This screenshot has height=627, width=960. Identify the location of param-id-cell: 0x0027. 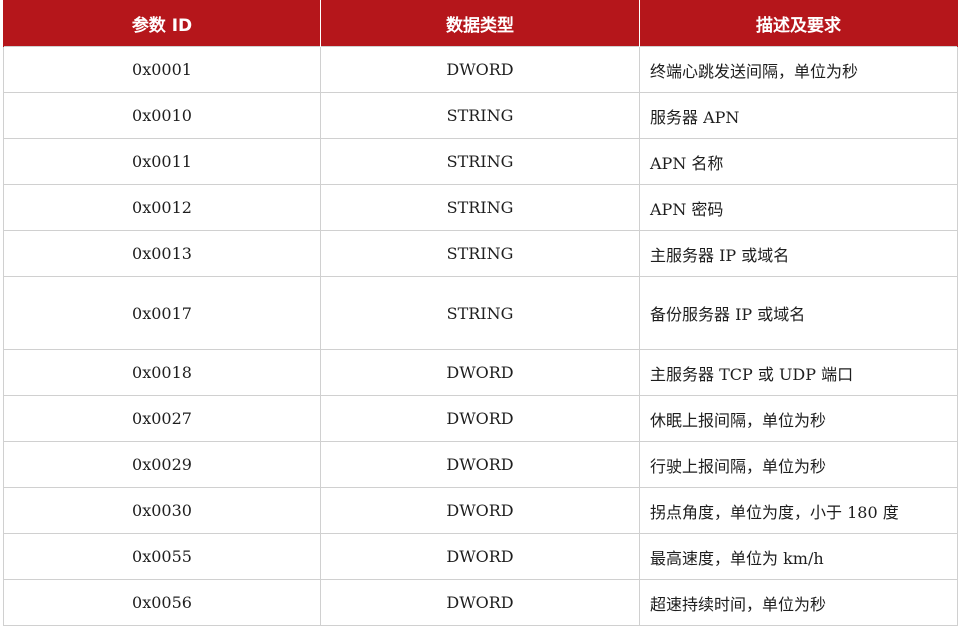
(162, 418).